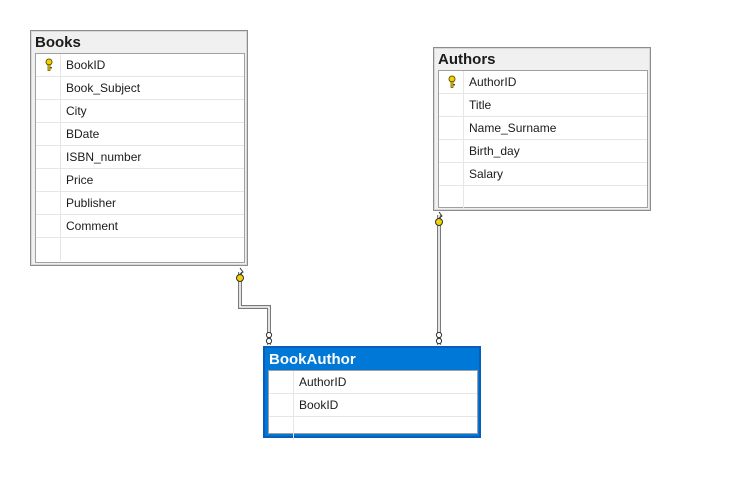 This screenshot has height=482, width=744. I want to click on column-row: ISBN_number, so click(140, 157).